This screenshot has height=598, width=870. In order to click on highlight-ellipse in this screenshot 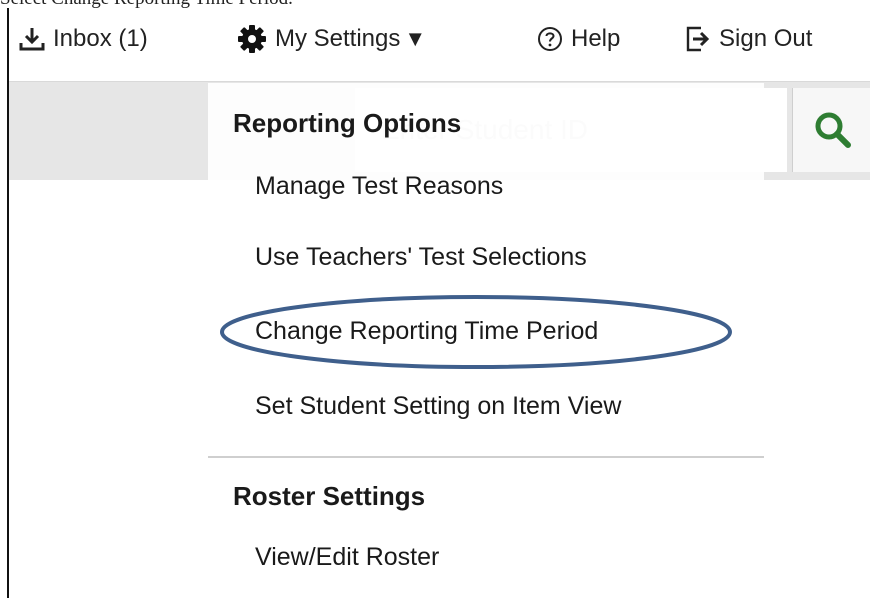, I will do `click(476, 332)`.